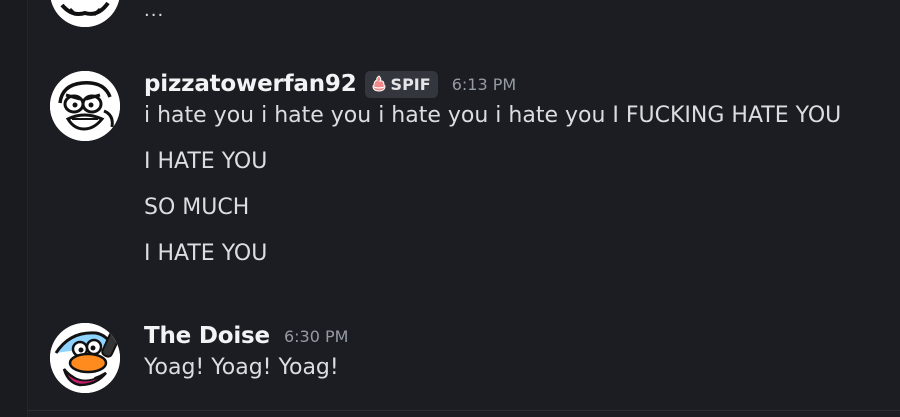 The image size is (900, 417). What do you see at coordinates (484, 84) in the screenshot?
I see `timestamp: 6:13 PM` at bounding box center [484, 84].